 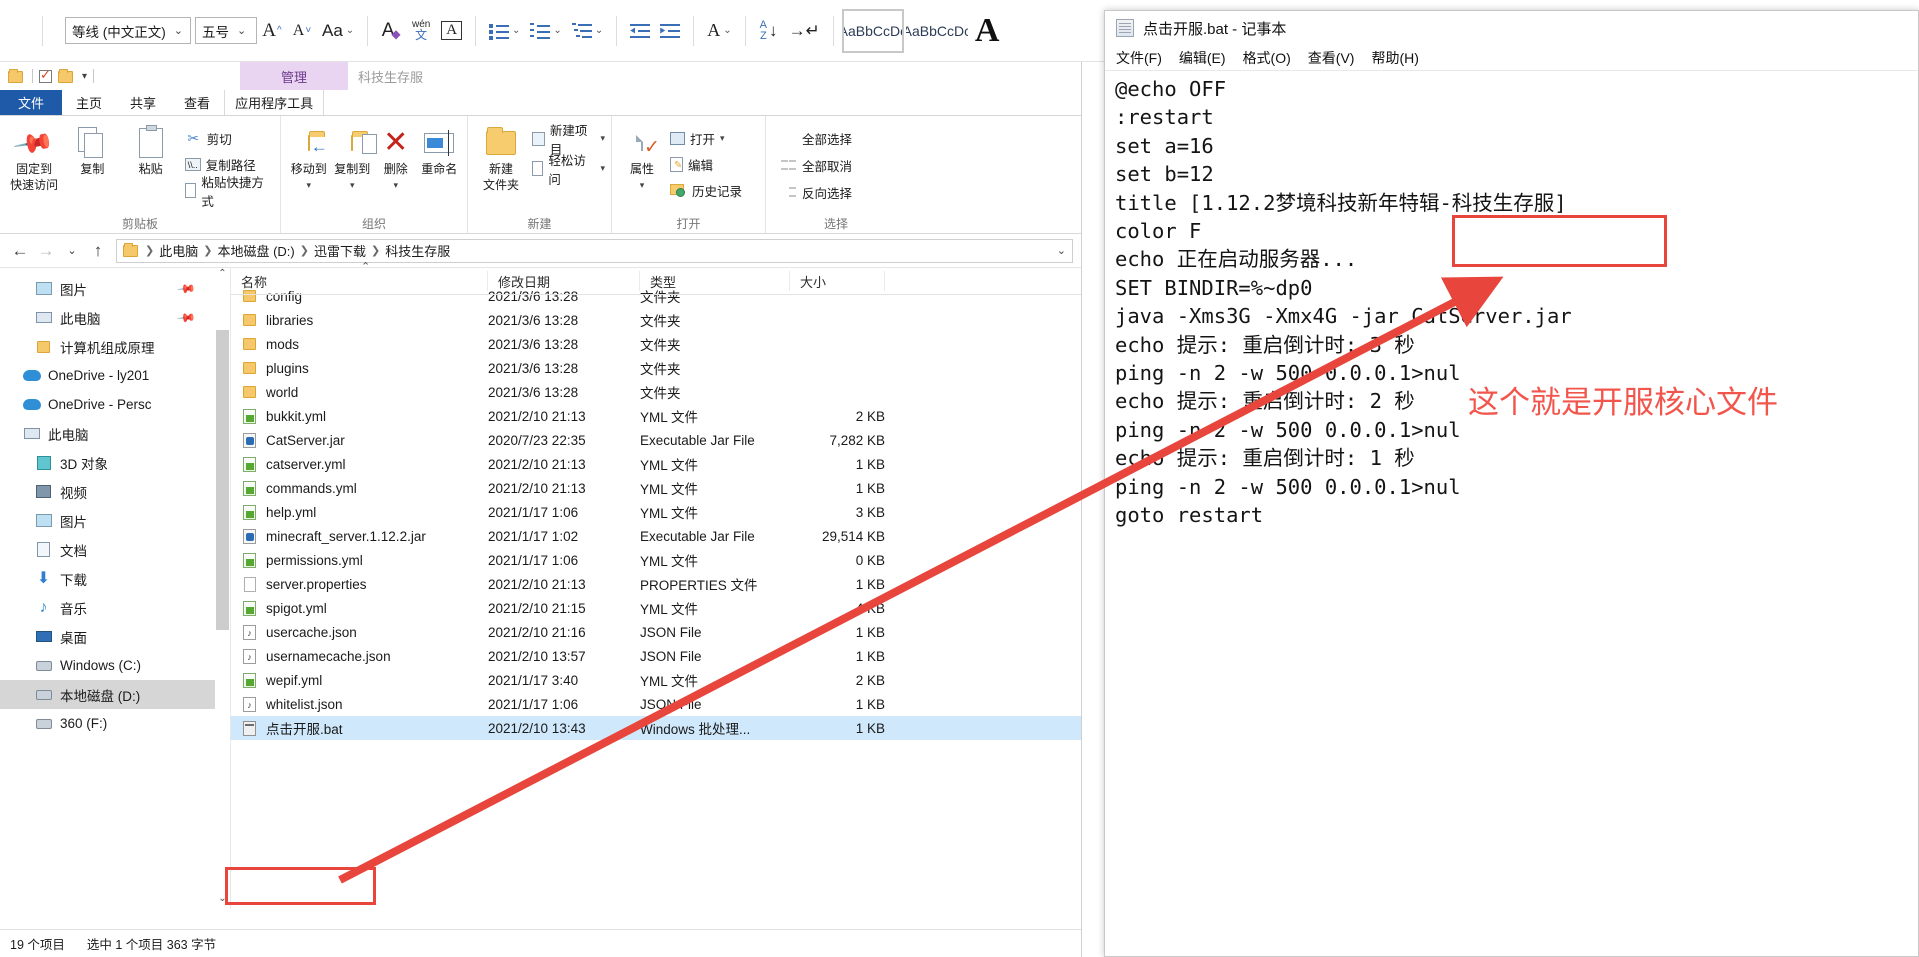 I want to click on context-tab-management: 管理, so click(x=294, y=76).